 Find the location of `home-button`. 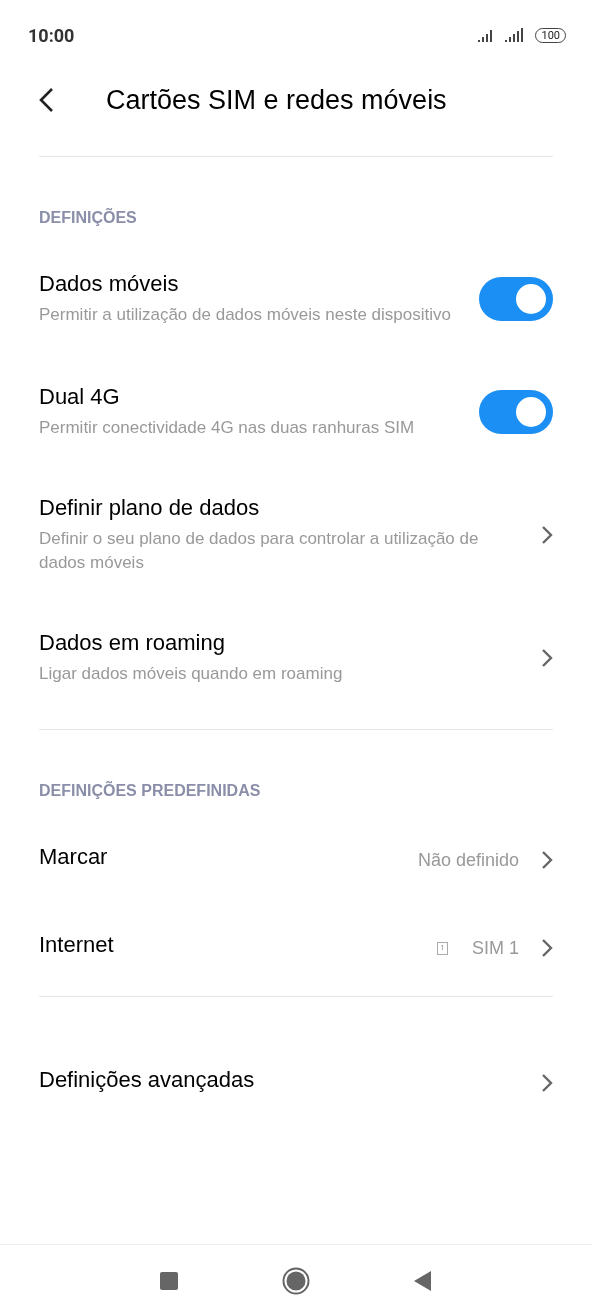

home-button is located at coordinates (296, 1280).